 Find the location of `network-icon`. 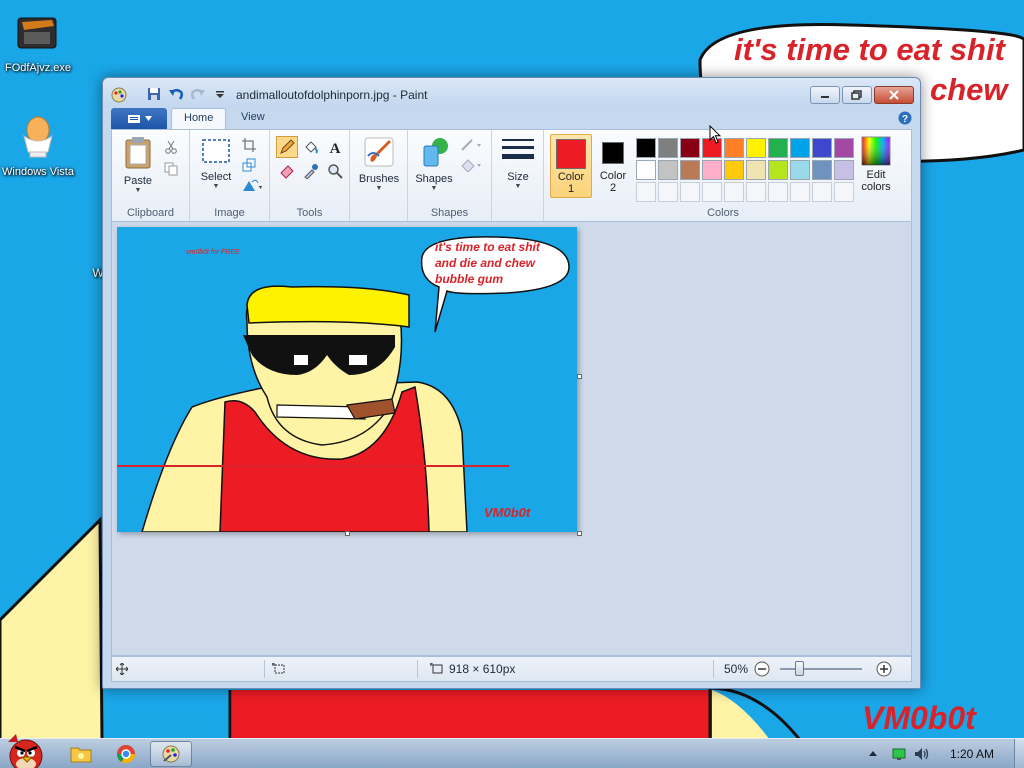

network-icon is located at coordinates (899, 755).